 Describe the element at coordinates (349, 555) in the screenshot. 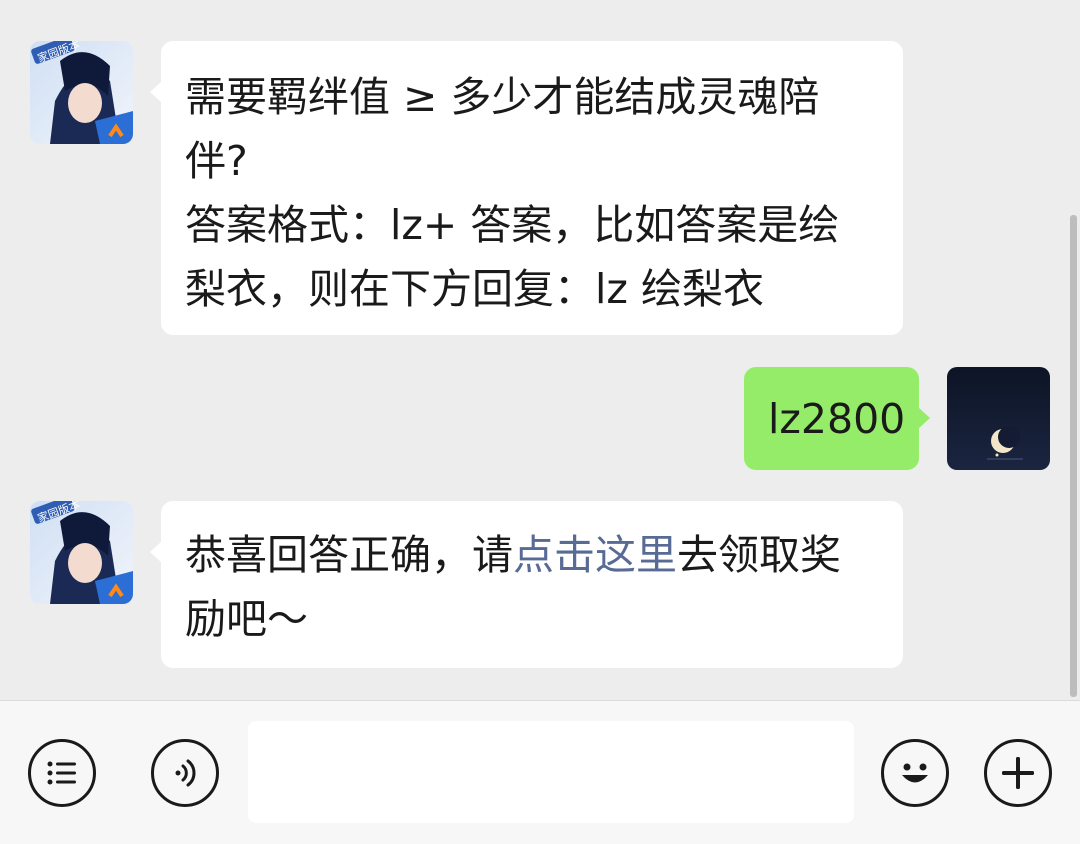

I see `message-text: 恭喜回答正确，请` at that location.